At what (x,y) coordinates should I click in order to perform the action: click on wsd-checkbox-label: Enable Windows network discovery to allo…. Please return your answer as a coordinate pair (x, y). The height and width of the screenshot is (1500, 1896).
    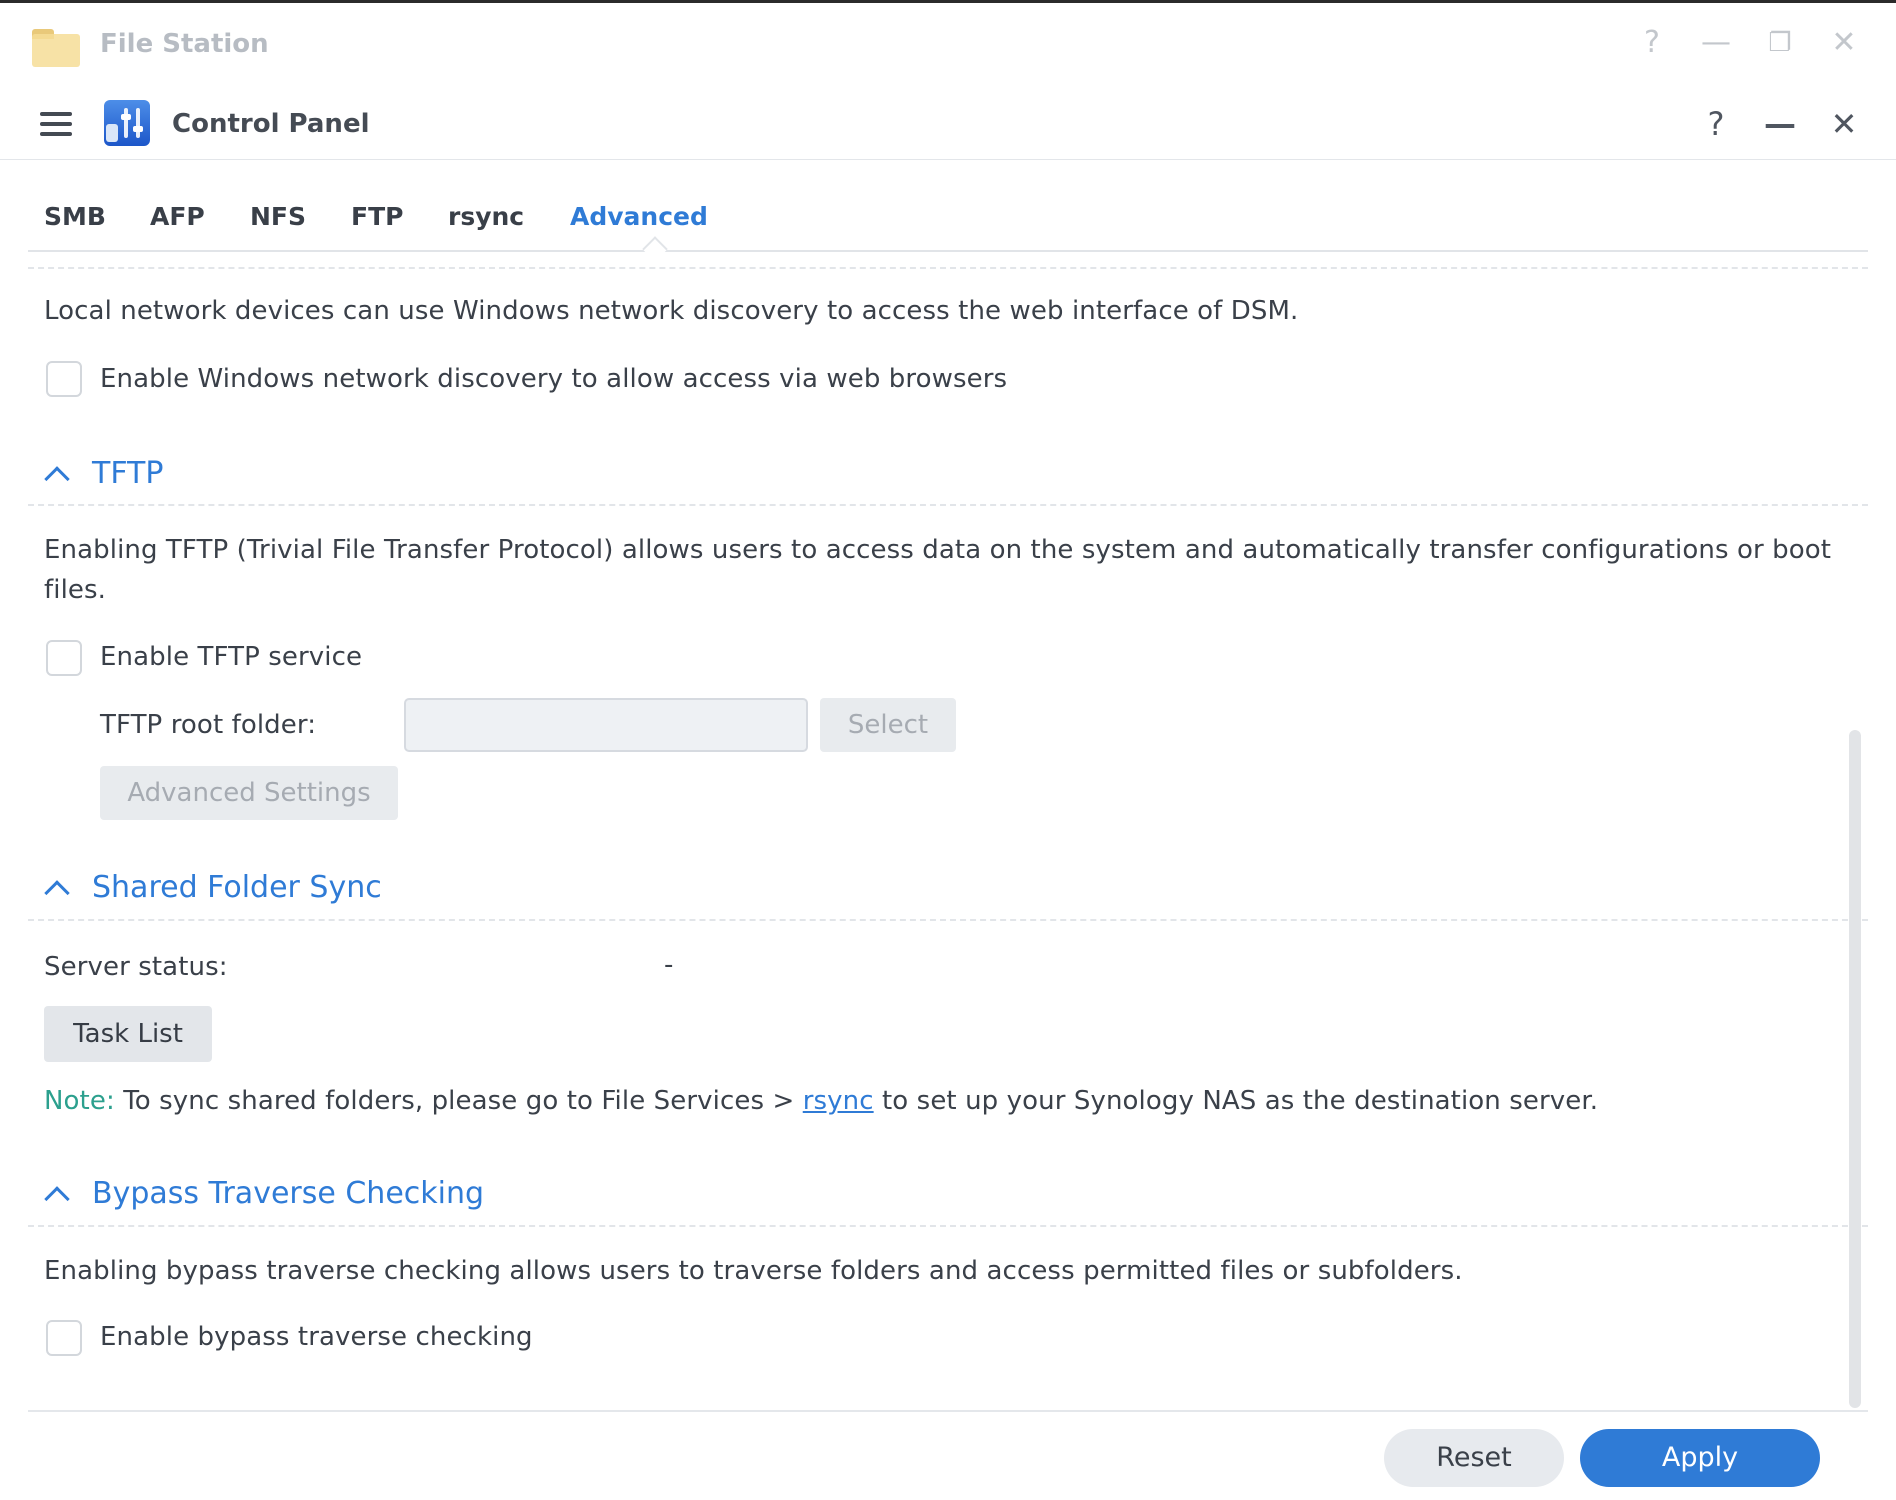
    Looking at the image, I should click on (553, 379).